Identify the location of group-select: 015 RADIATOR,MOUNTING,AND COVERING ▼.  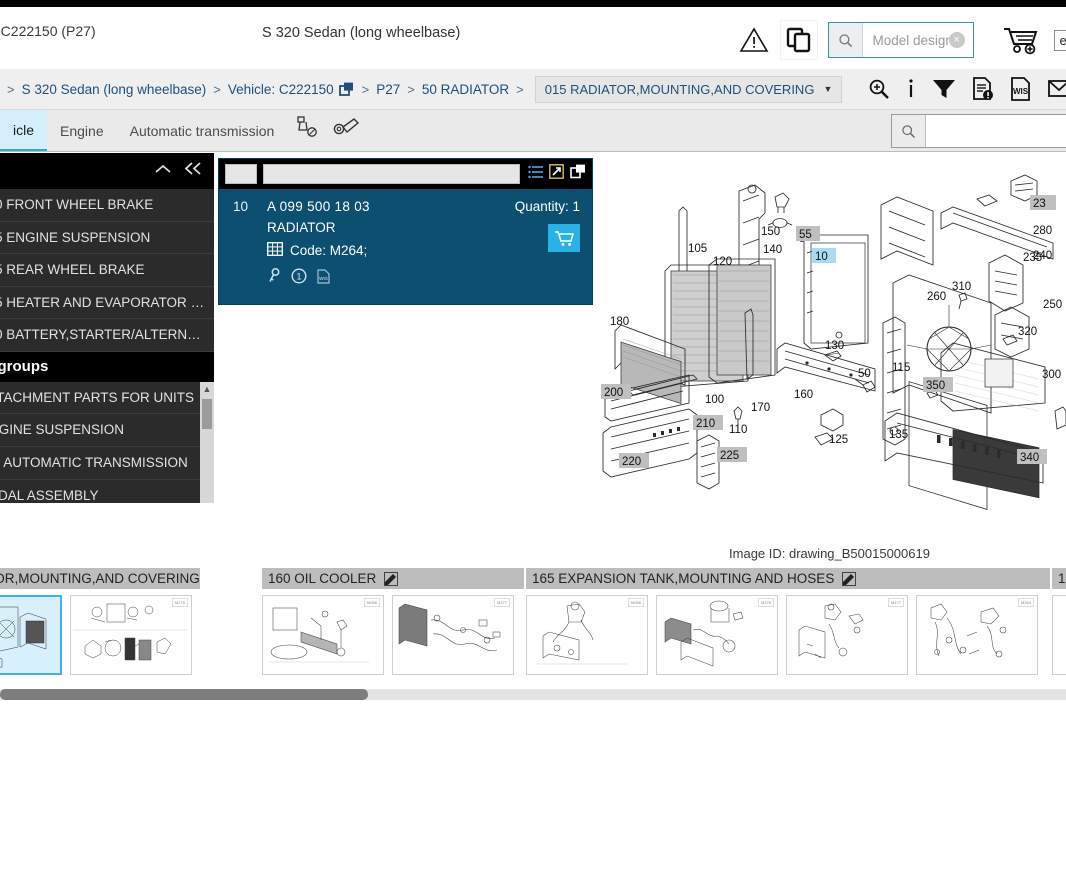
(688, 89).